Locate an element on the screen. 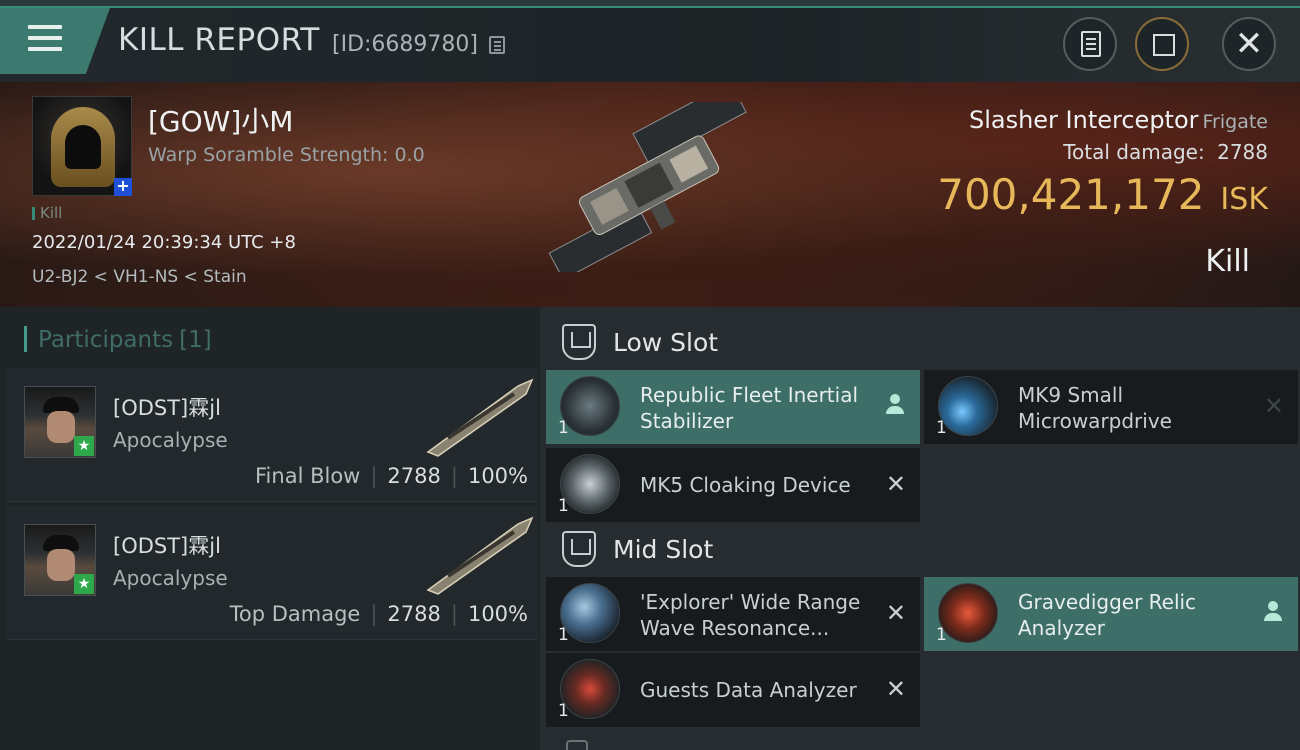 This screenshot has width=1300, height=750. close-icon: ✕ is located at coordinates (1249, 44).